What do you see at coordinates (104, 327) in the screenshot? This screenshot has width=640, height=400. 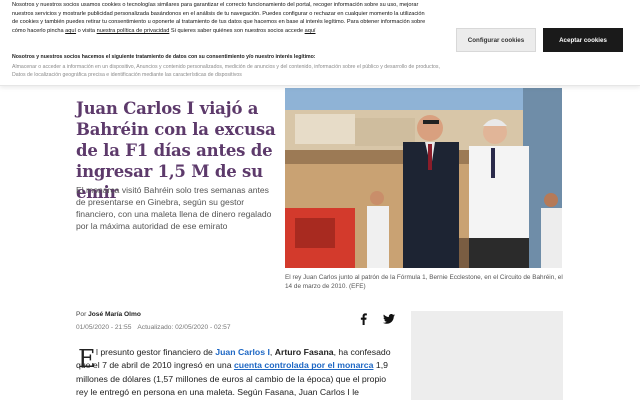 I see `published-date: 01/05/2020 - 21:55` at bounding box center [104, 327].